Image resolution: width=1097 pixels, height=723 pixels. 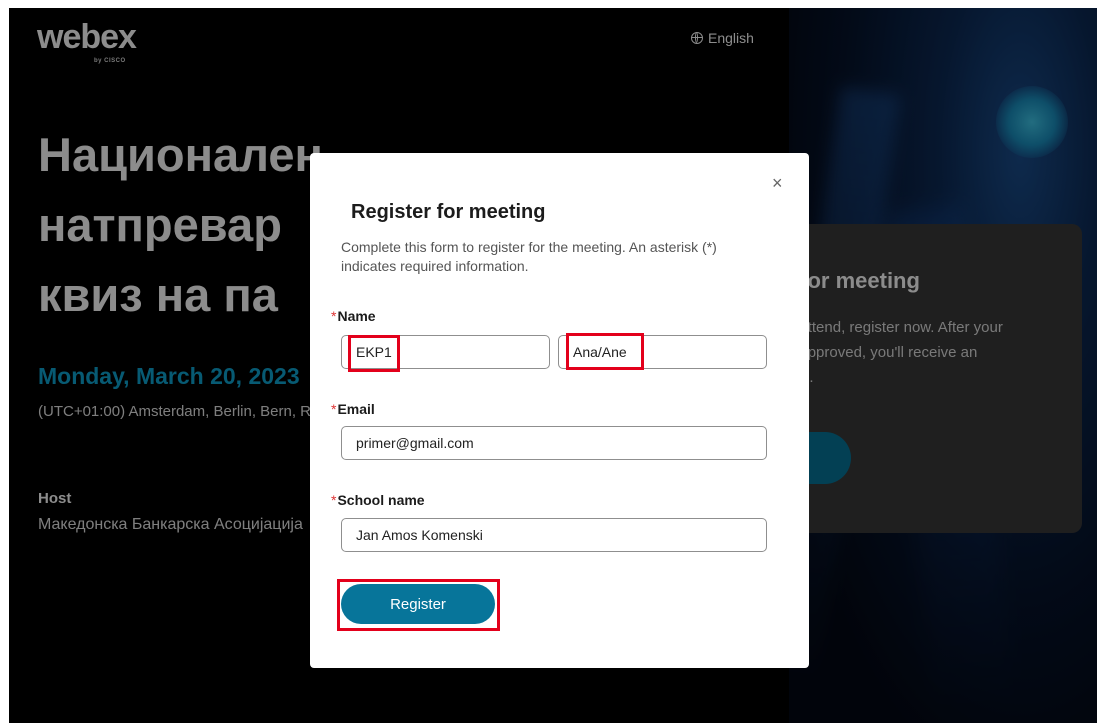 I want to click on dialog-title: Register for meeting, so click(x=448, y=212).